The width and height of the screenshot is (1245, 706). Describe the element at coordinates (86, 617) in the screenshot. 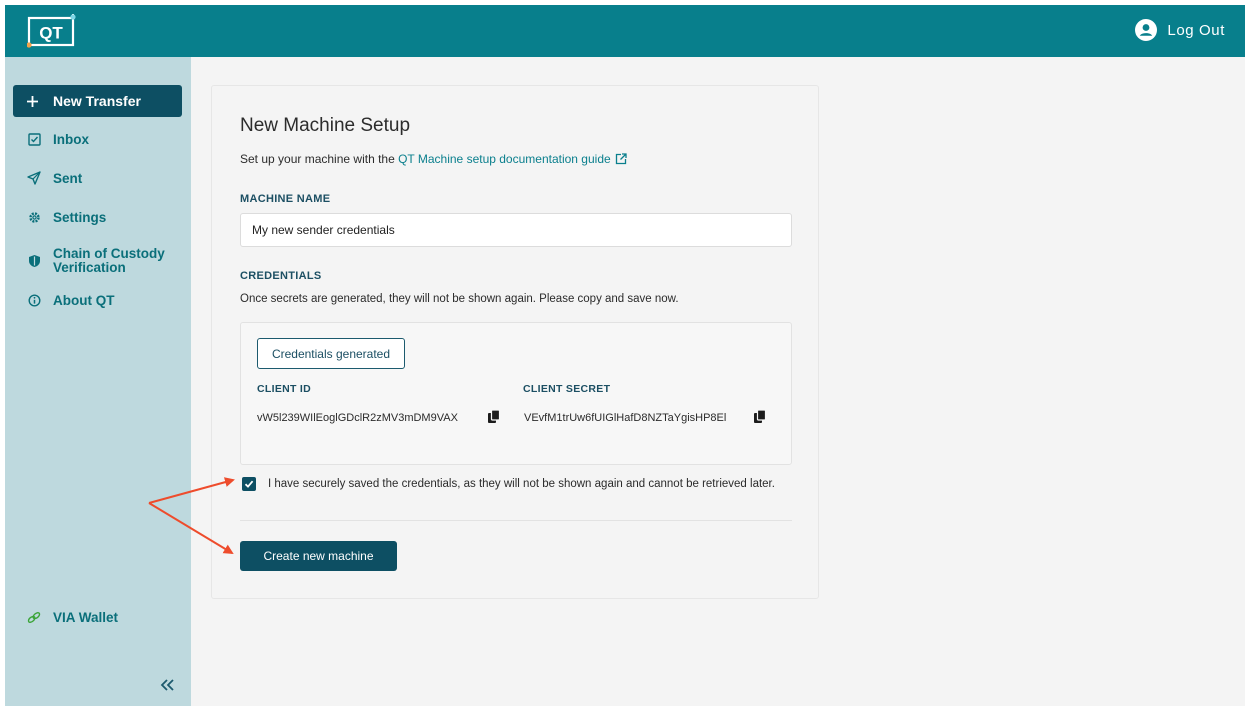

I see `sidebar-item-label: VIA Wallet` at that location.